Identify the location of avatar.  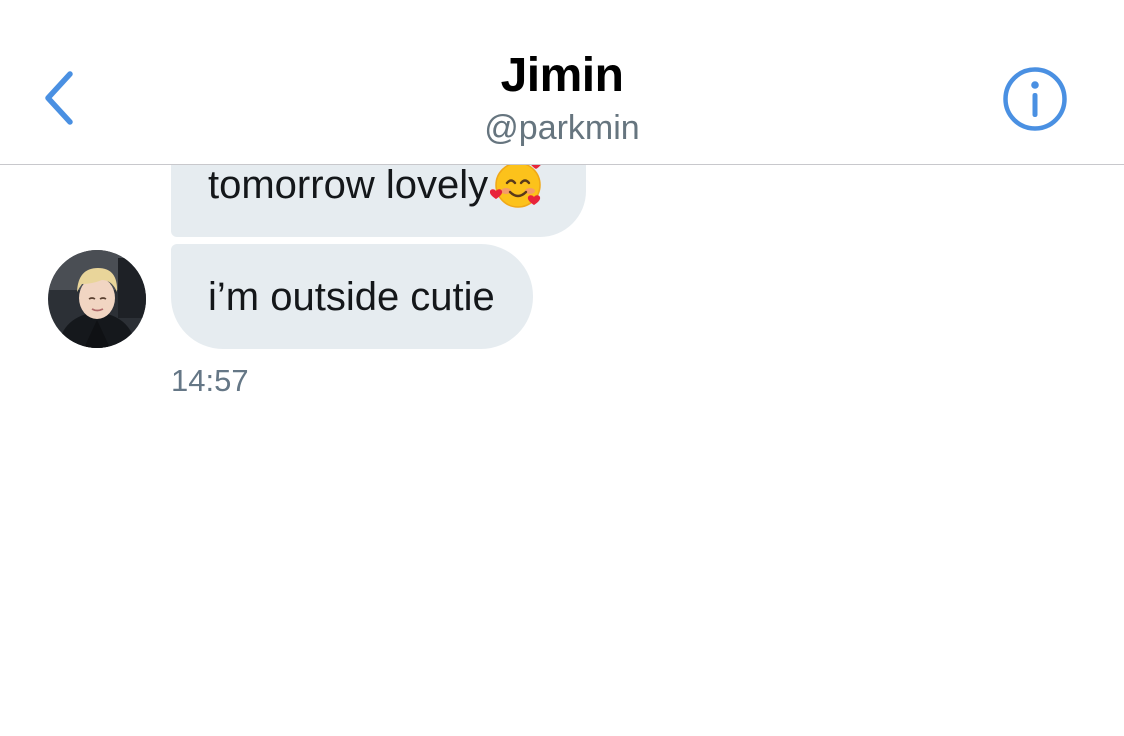
(97, 299).